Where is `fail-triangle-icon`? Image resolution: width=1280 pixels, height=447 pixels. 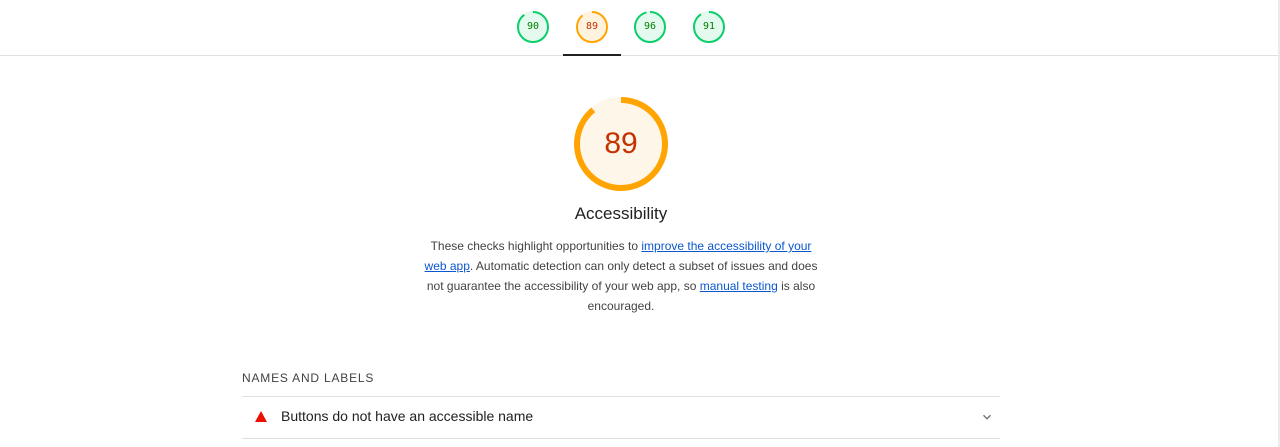 fail-triangle-icon is located at coordinates (261, 416).